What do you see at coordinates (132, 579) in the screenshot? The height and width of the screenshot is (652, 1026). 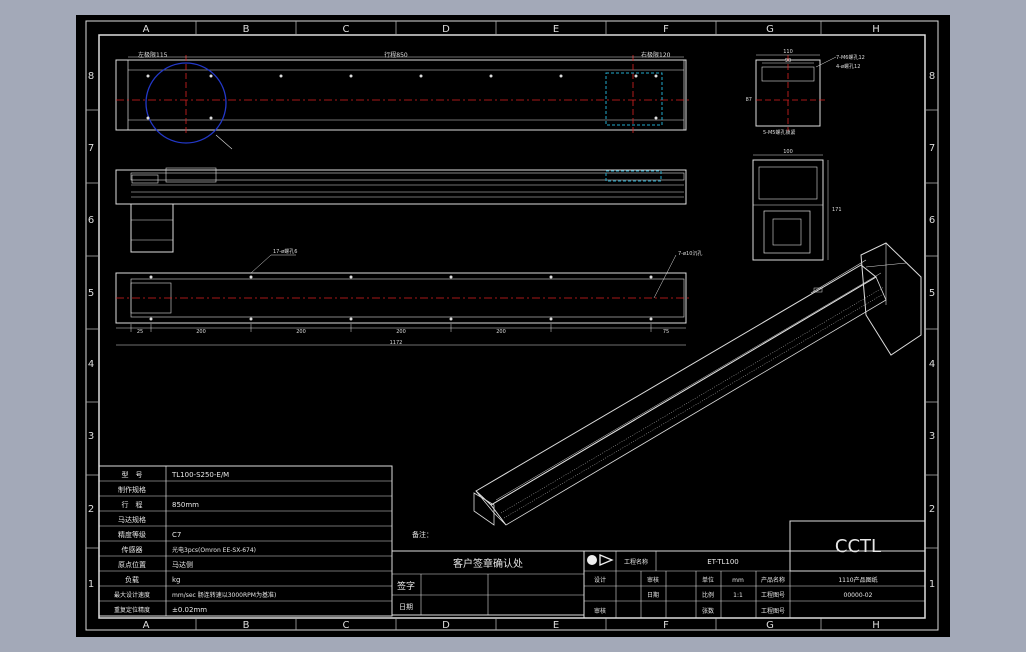 I see `spec-label: 负载` at bounding box center [132, 579].